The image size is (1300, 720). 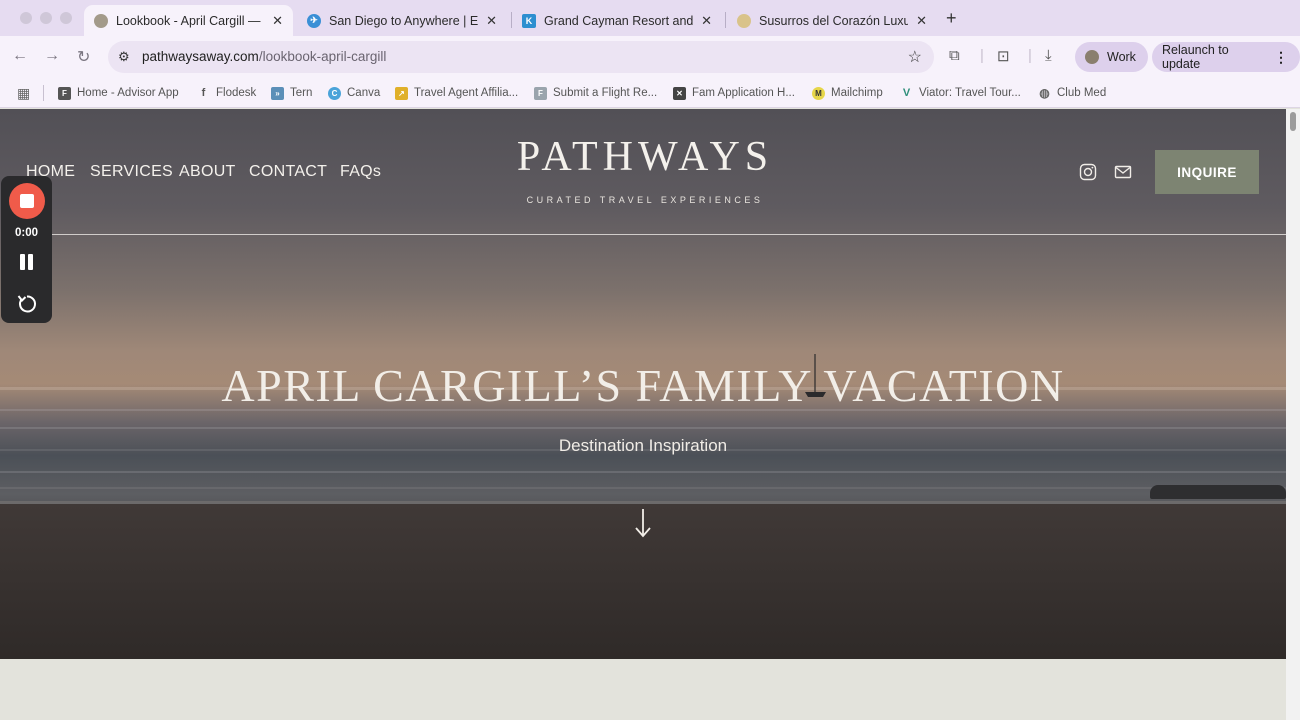 I want to click on bookmark-label: Flodesk, so click(x=236, y=93).